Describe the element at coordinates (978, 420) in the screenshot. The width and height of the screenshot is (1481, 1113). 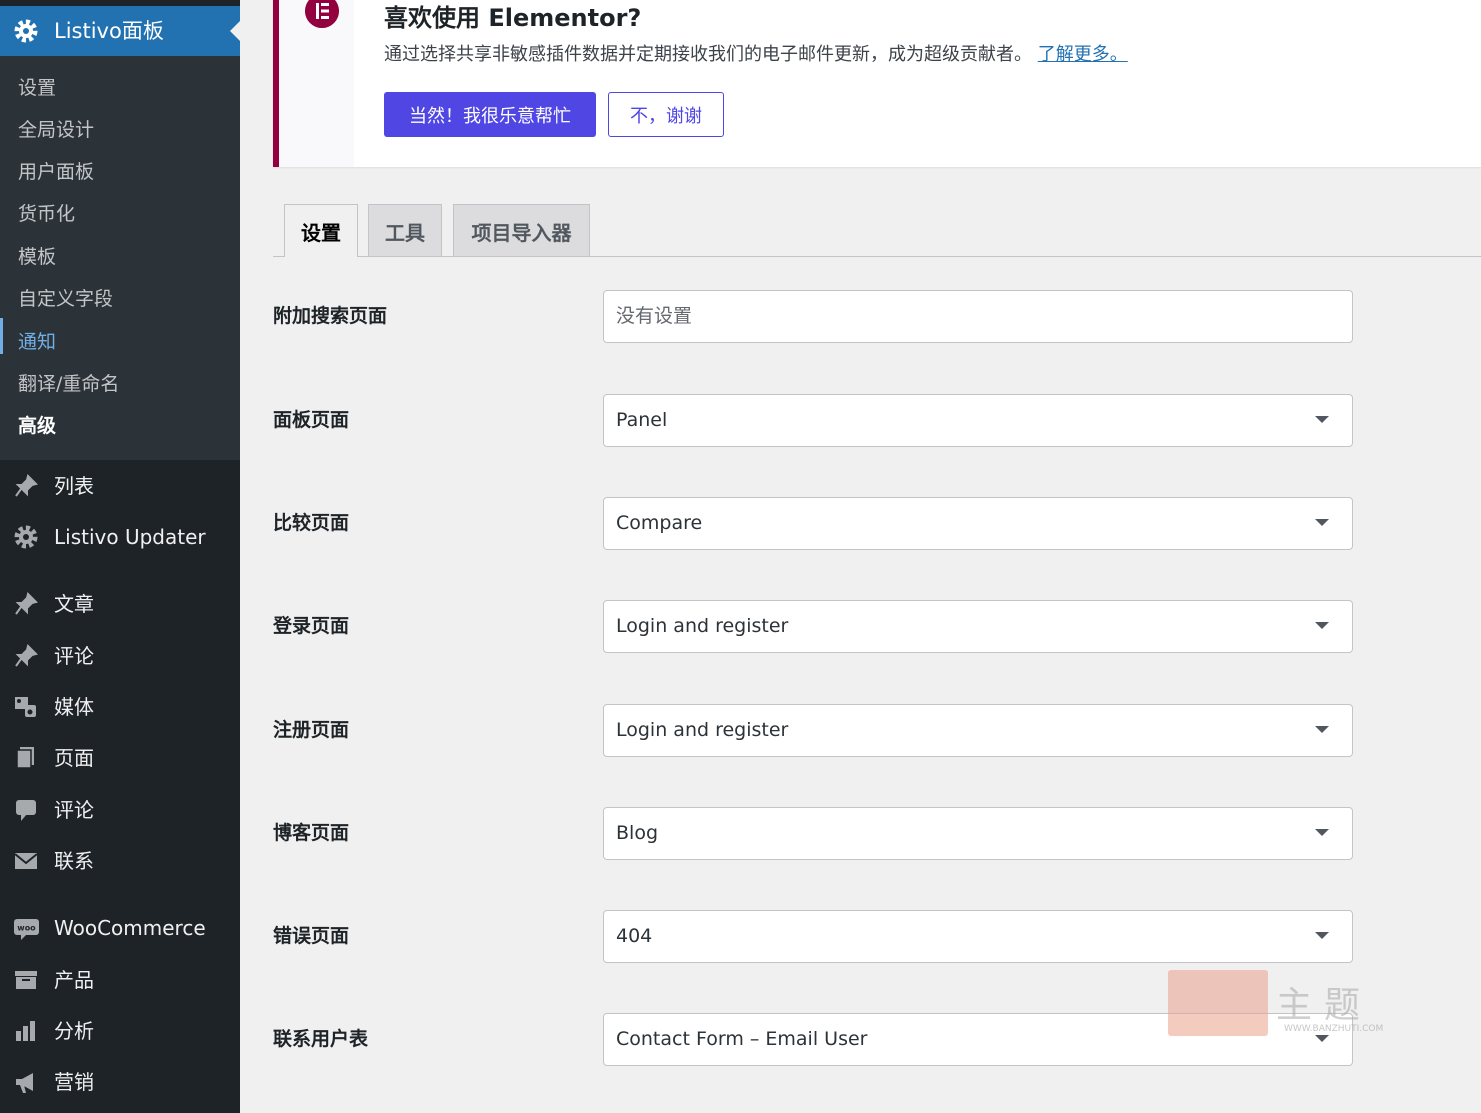
I see `panel-page-select: Panel` at that location.